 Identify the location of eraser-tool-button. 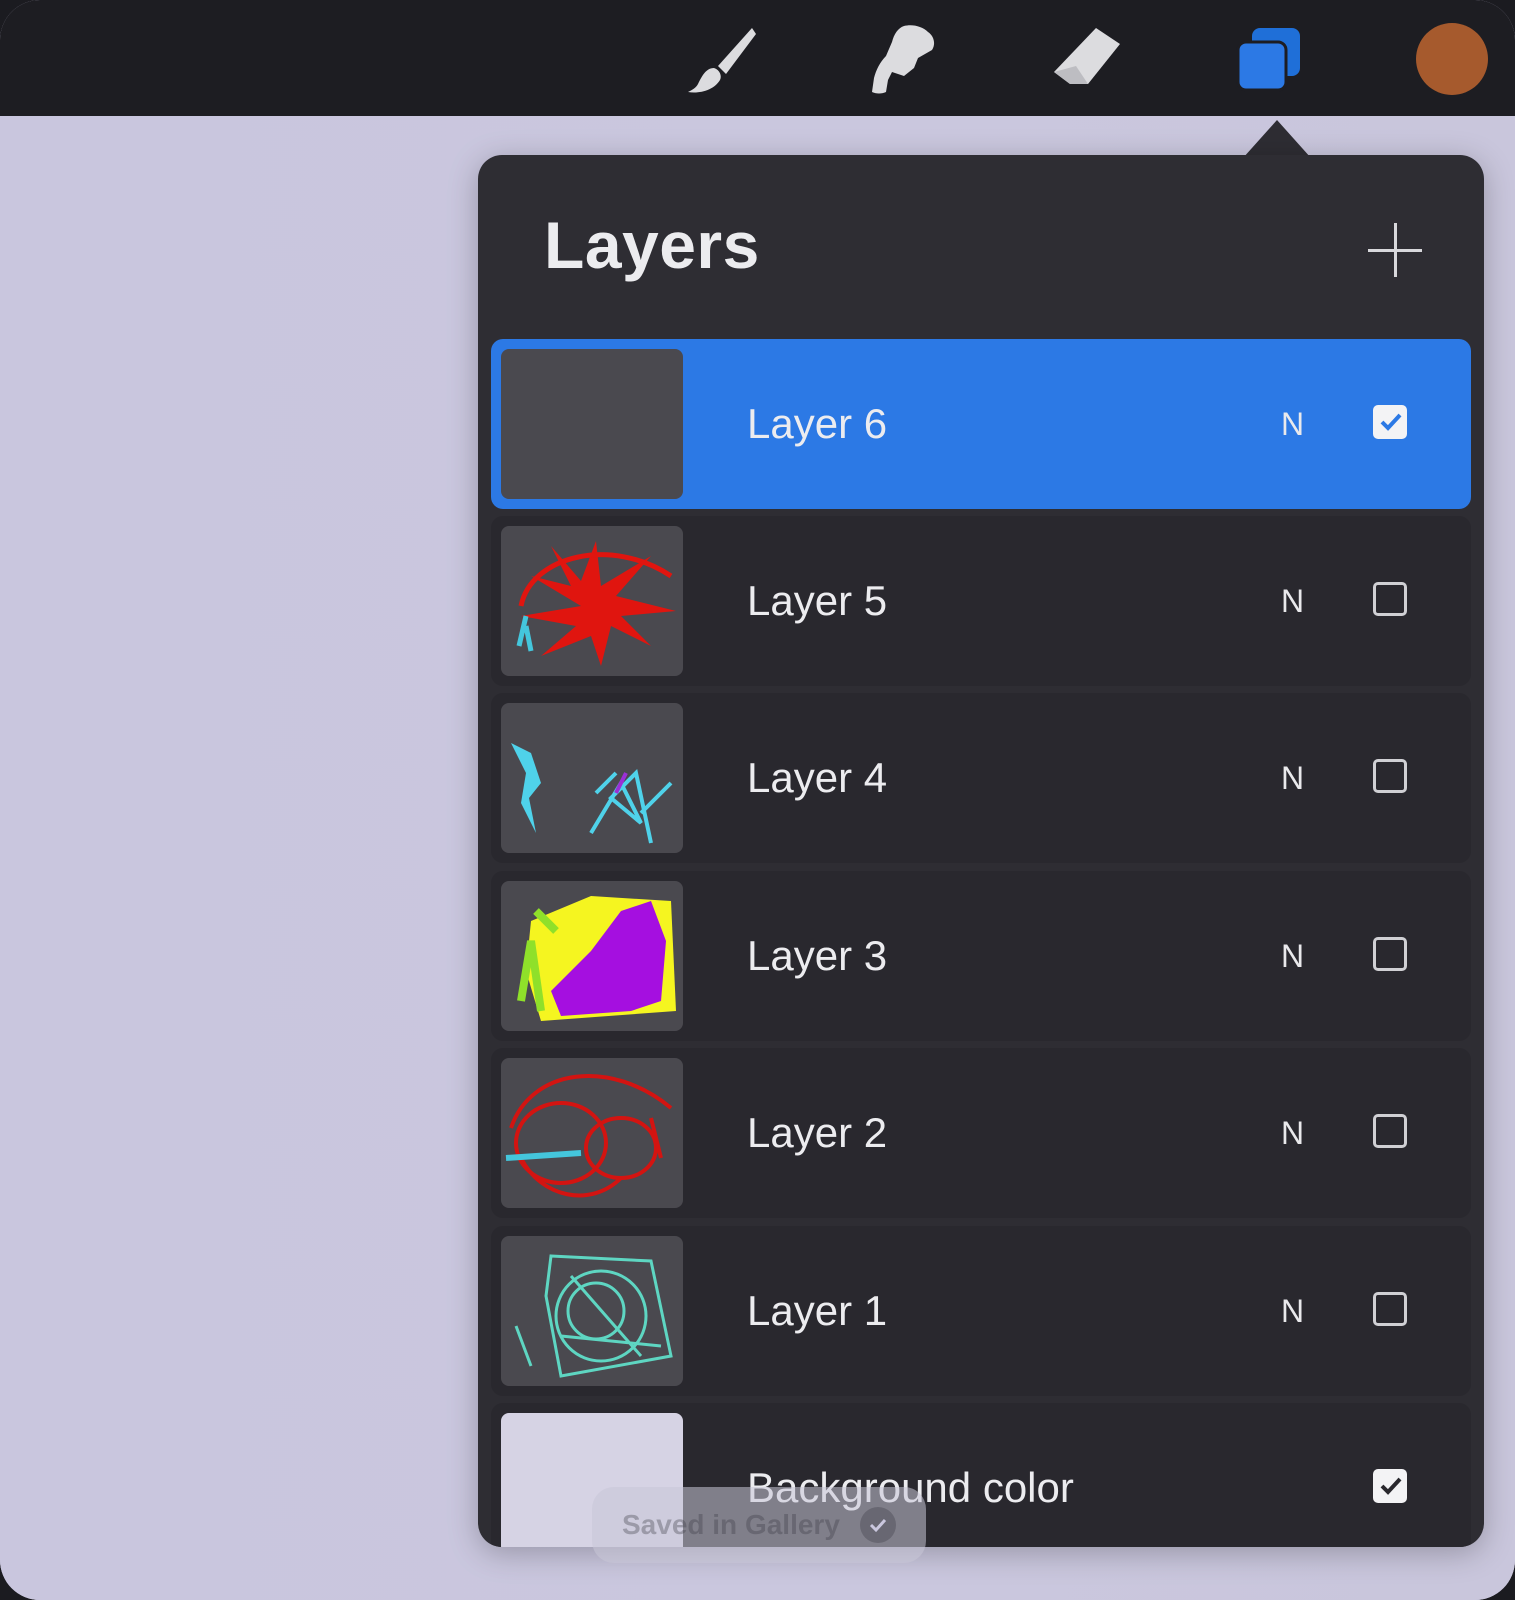
(1086, 60).